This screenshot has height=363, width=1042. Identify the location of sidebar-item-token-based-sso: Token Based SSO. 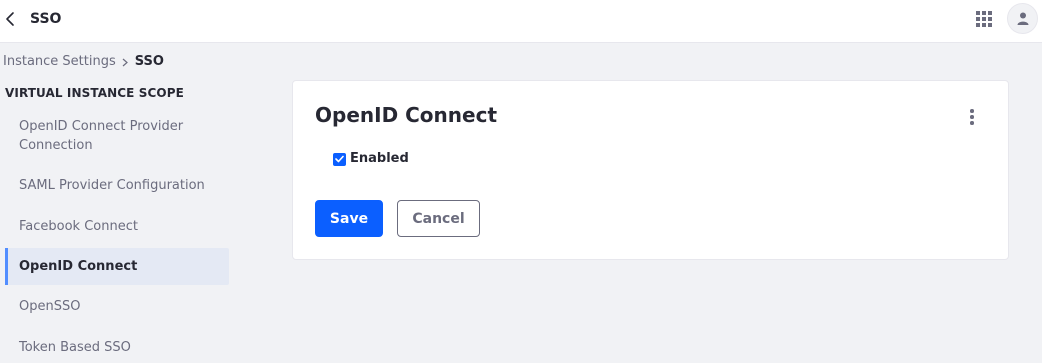
(117, 347).